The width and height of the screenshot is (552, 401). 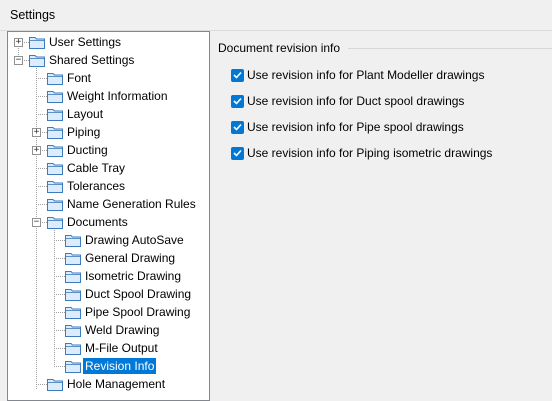 I want to click on tree-item: Hole Management, so click(x=108, y=384).